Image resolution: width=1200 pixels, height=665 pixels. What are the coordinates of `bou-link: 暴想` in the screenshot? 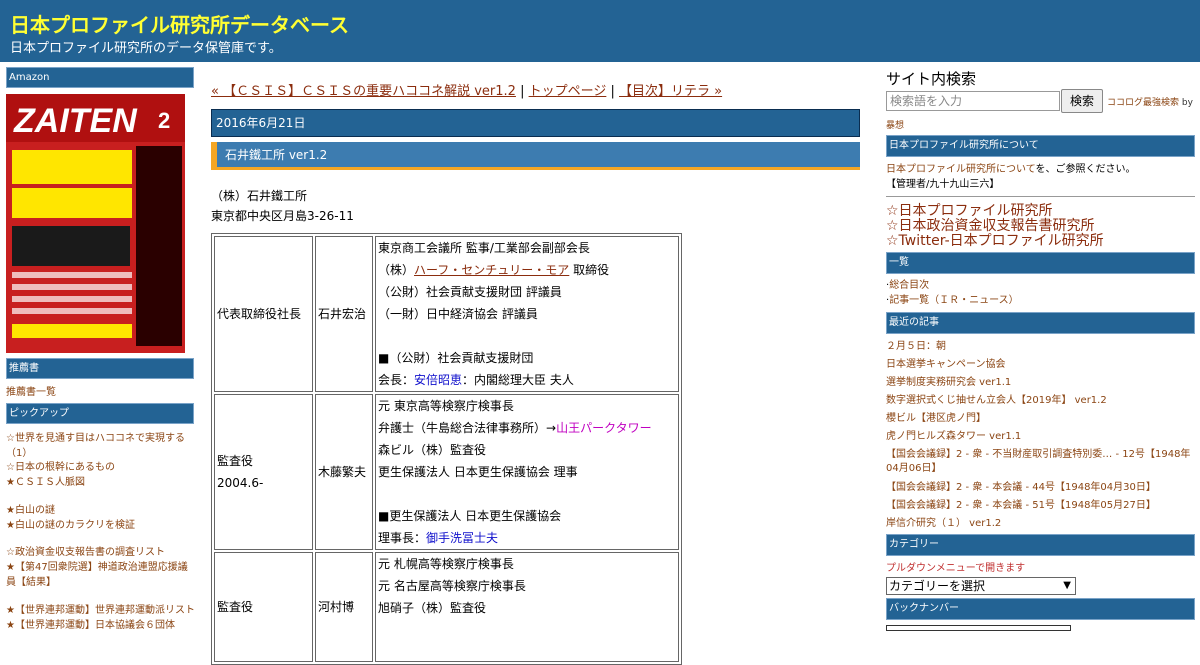 It's located at (895, 124).